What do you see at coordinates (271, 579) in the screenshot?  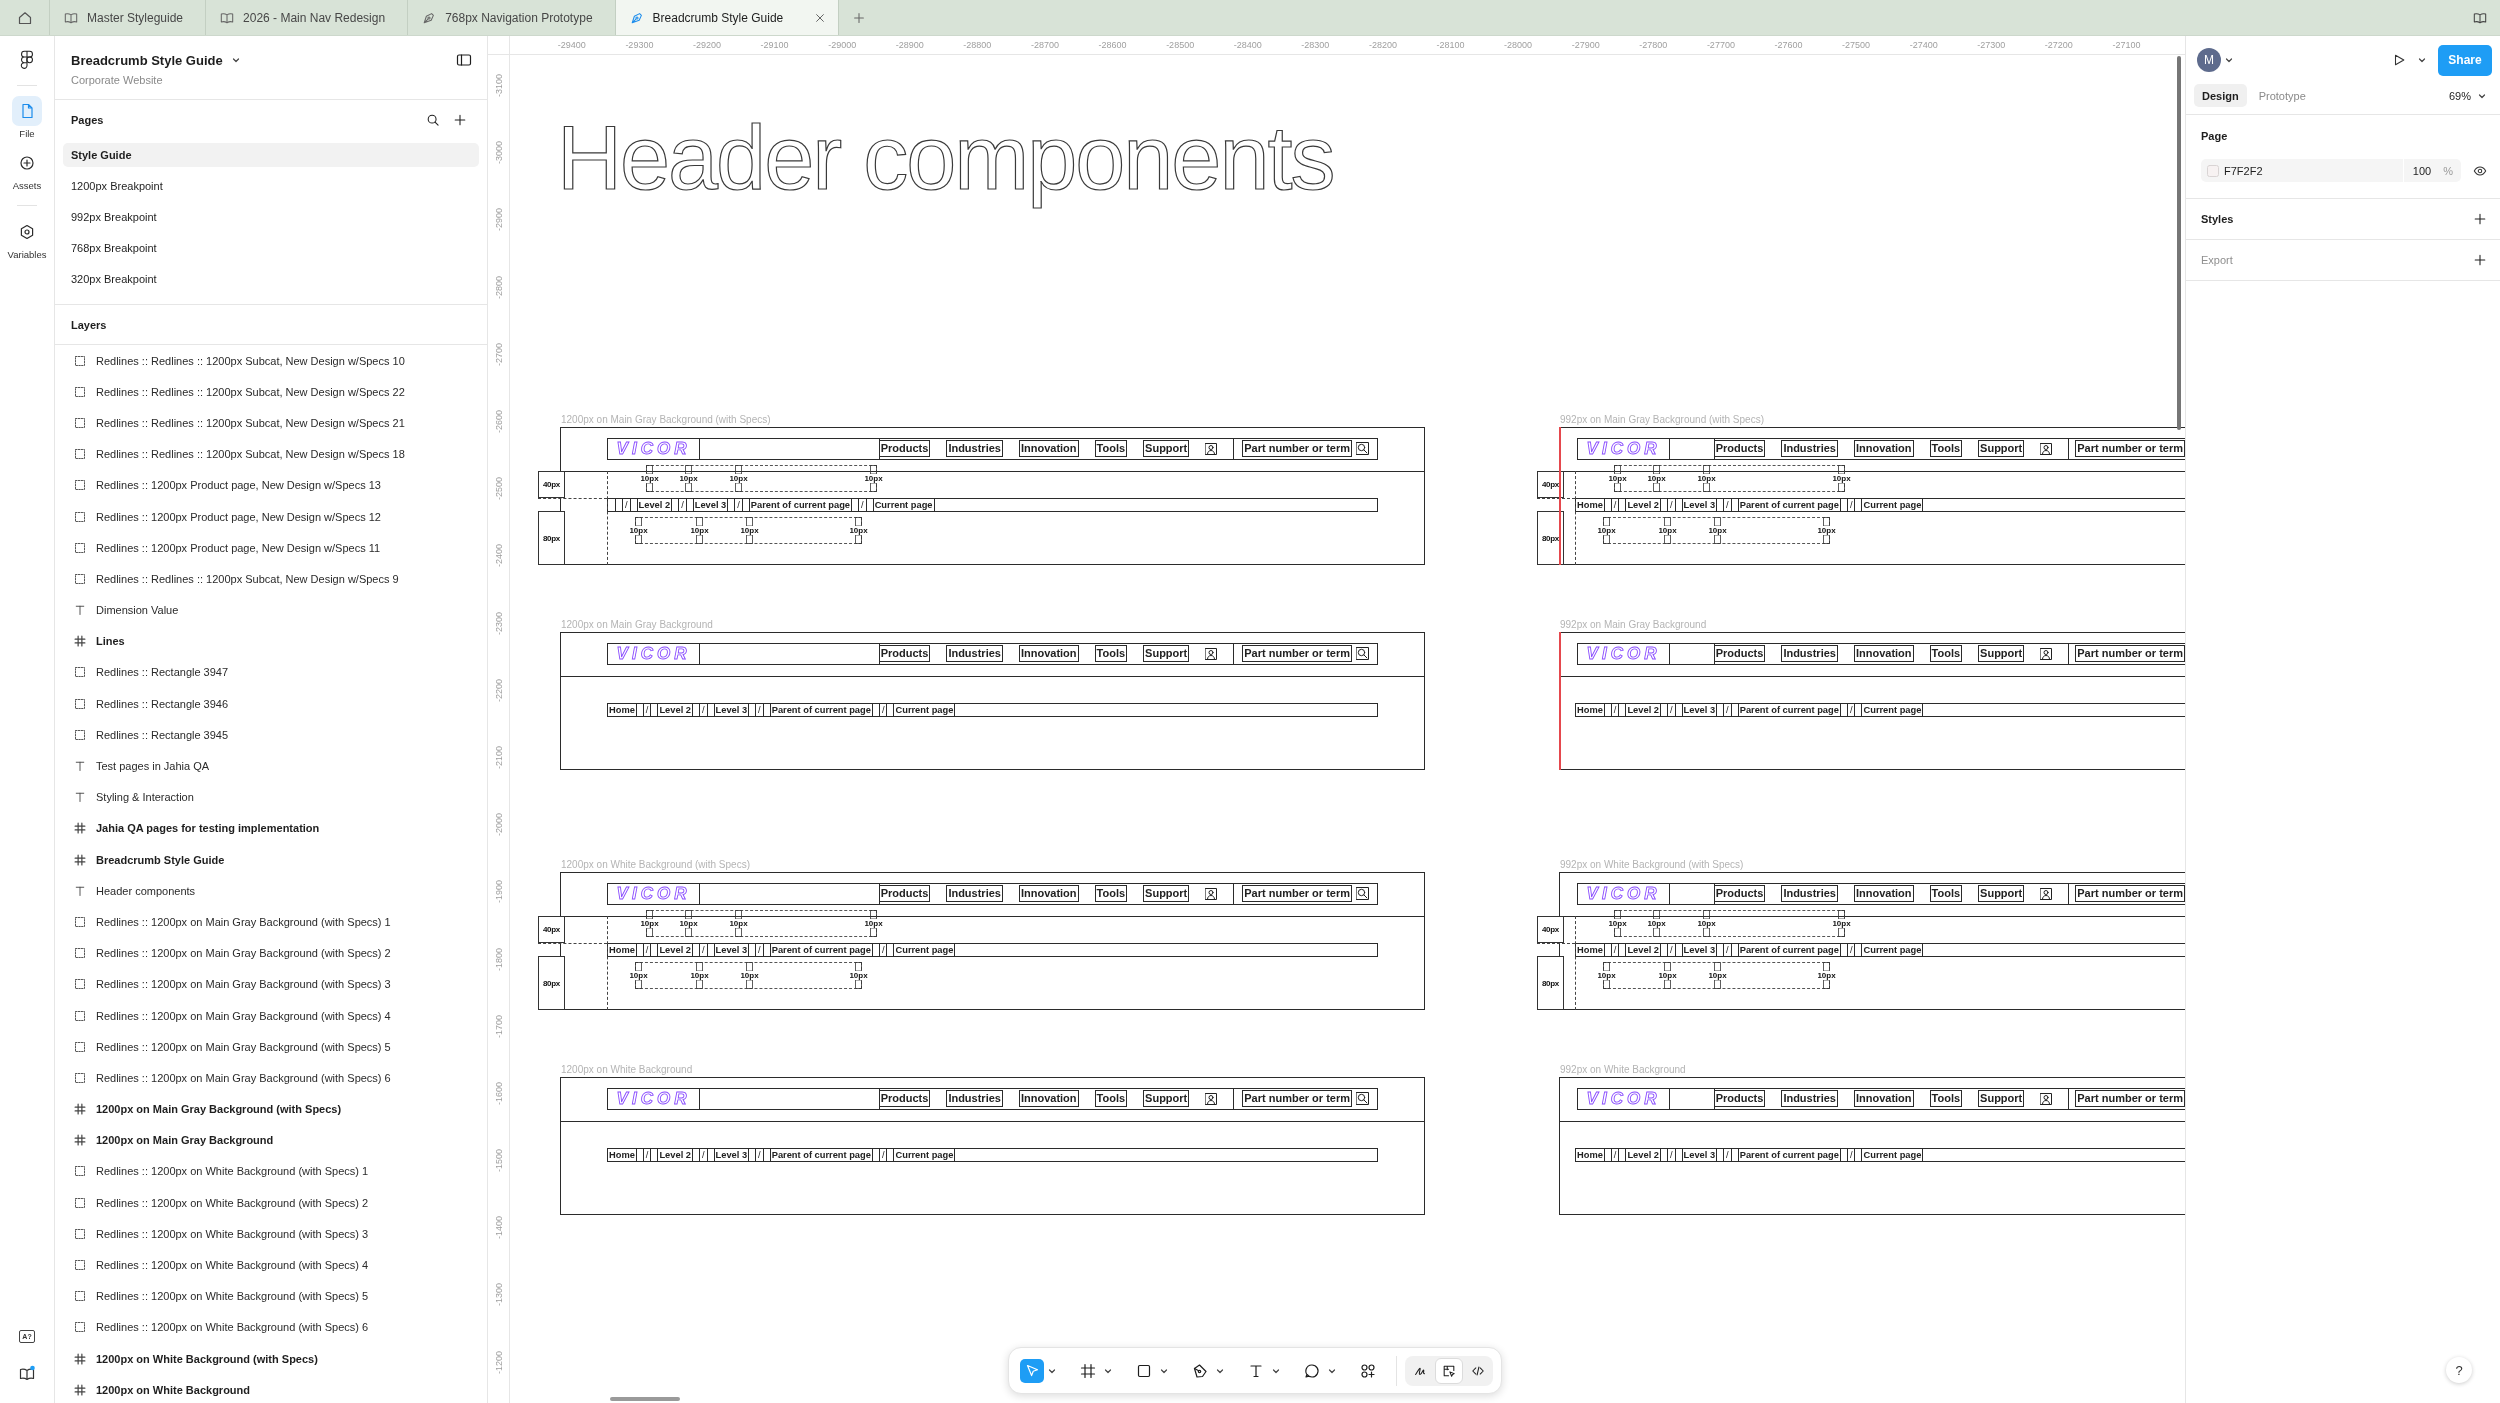 I see `layer-item: Redlines :: Redlines :: 1200px Subcat, New Design w/Specs 9` at bounding box center [271, 579].